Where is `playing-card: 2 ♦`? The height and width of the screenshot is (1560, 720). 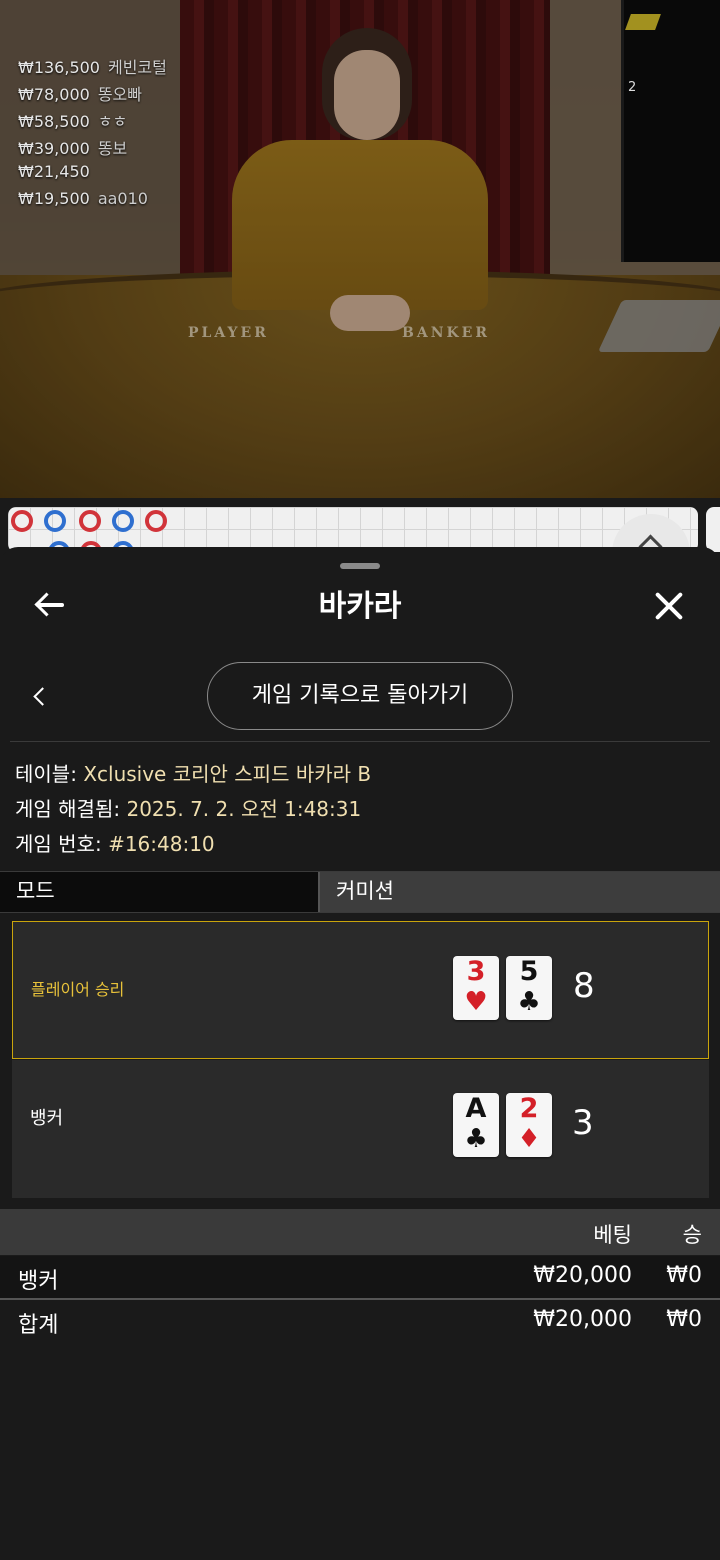
playing-card: 2 ♦ is located at coordinates (529, 1125).